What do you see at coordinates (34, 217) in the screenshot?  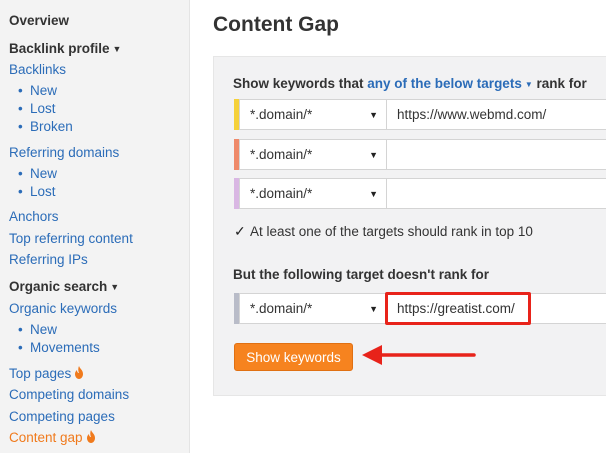 I see `sidebar-item-anchors: Anchors` at bounding box center [34, 217].